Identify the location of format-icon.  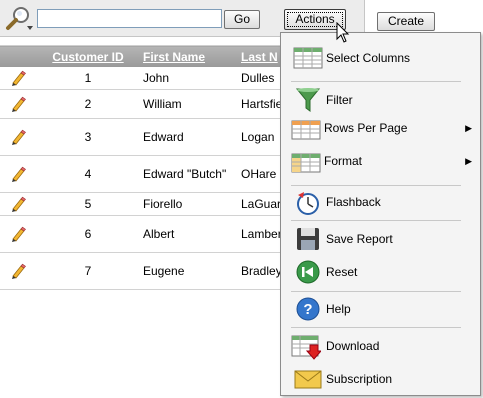
(306, 163).